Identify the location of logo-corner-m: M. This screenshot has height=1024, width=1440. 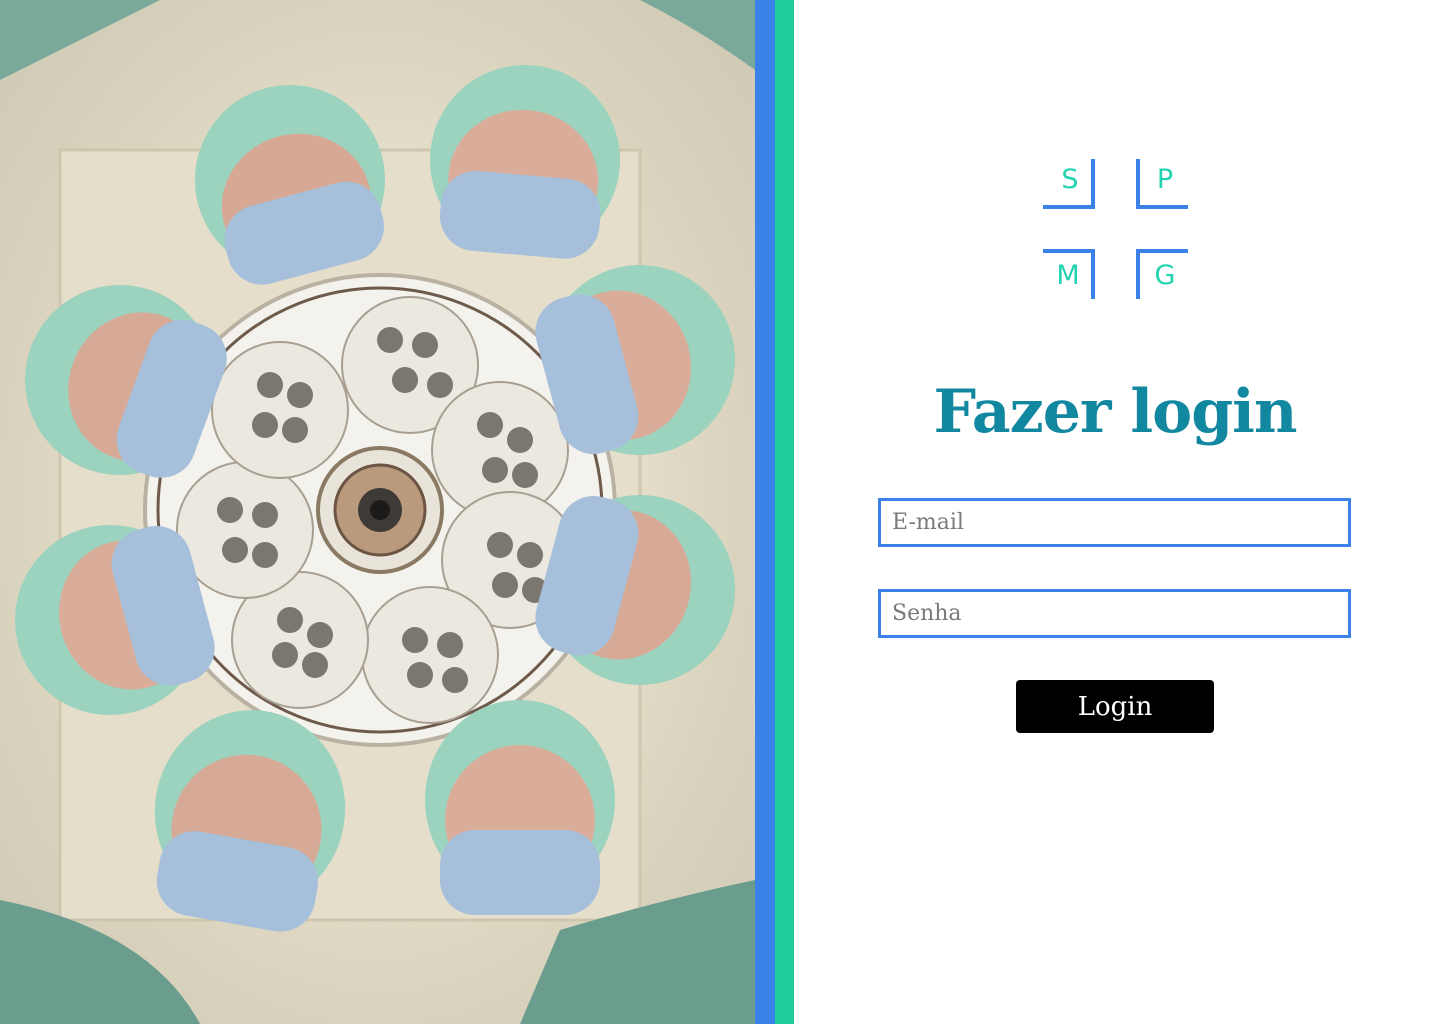
(1069, 274).